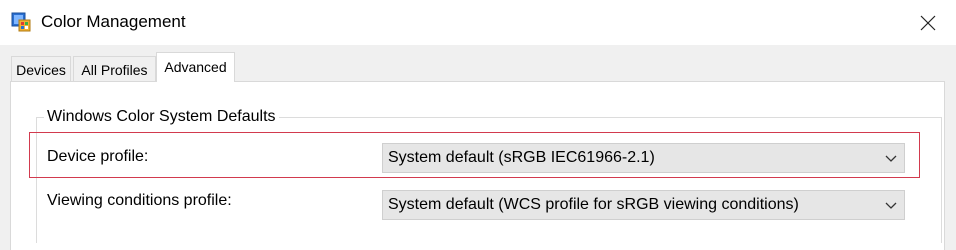  I want to click on tab-advanced: Advanced, so click(195, 67).